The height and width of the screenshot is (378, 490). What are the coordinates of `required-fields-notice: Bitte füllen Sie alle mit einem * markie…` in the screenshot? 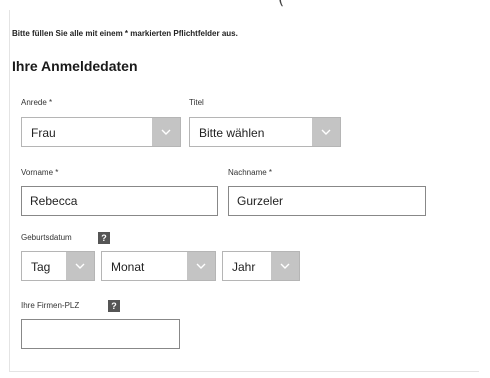 It's located at (125, 33).